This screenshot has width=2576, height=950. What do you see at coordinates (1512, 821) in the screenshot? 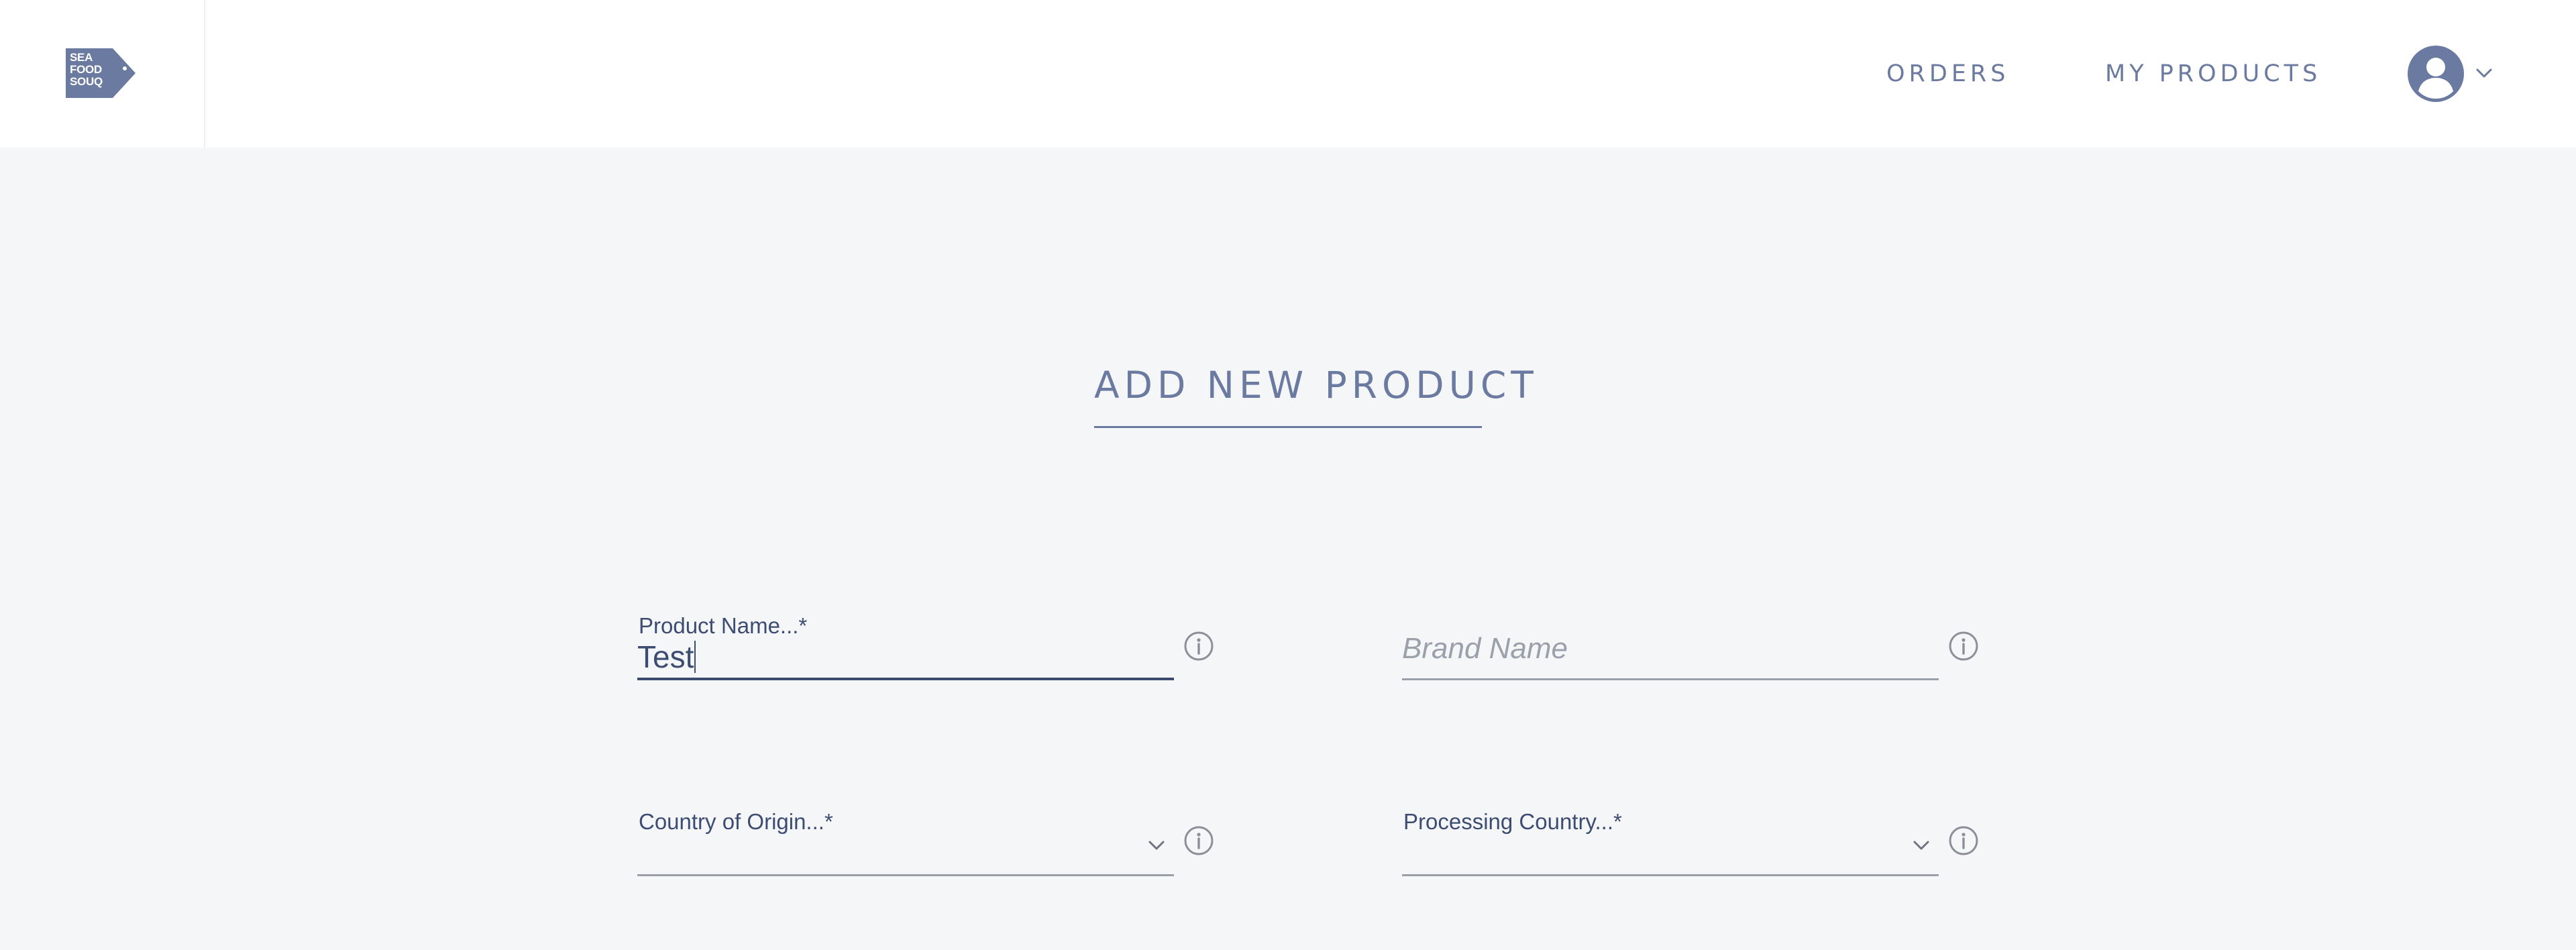
I see `processing-country-label: Processing Country...*` at bounding box center [1512, 821].